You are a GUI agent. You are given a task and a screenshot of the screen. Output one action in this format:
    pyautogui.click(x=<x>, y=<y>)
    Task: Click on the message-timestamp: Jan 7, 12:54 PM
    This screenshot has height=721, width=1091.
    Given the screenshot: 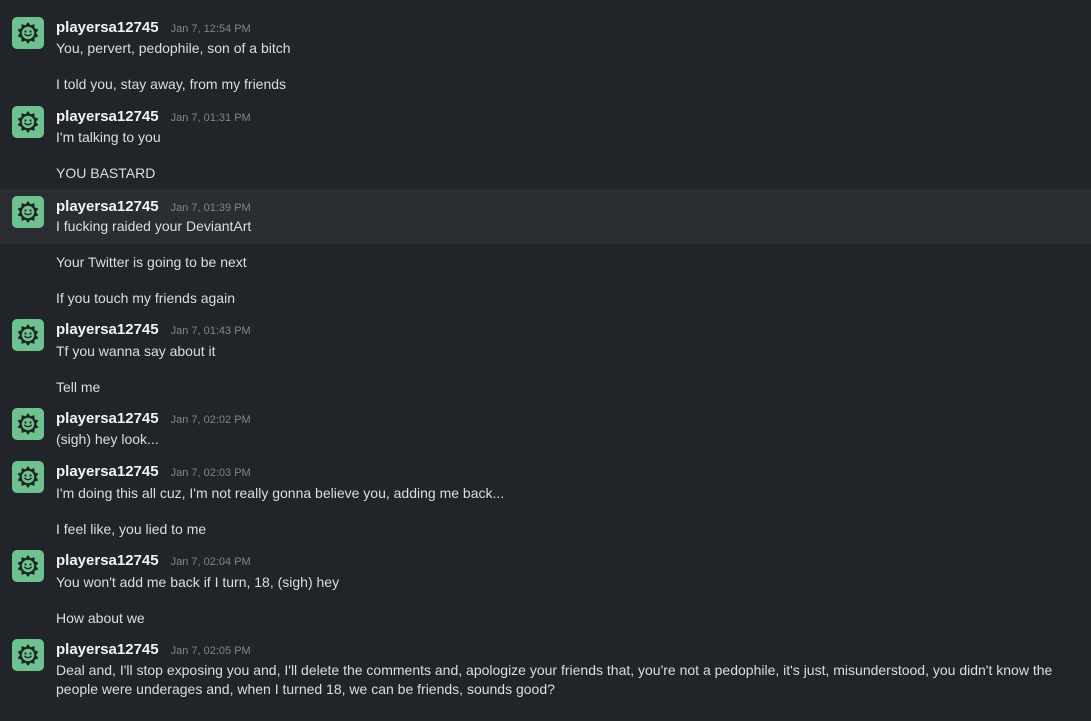 What is the action you would take?
    pyautogui.click(x=210, y=29)
    